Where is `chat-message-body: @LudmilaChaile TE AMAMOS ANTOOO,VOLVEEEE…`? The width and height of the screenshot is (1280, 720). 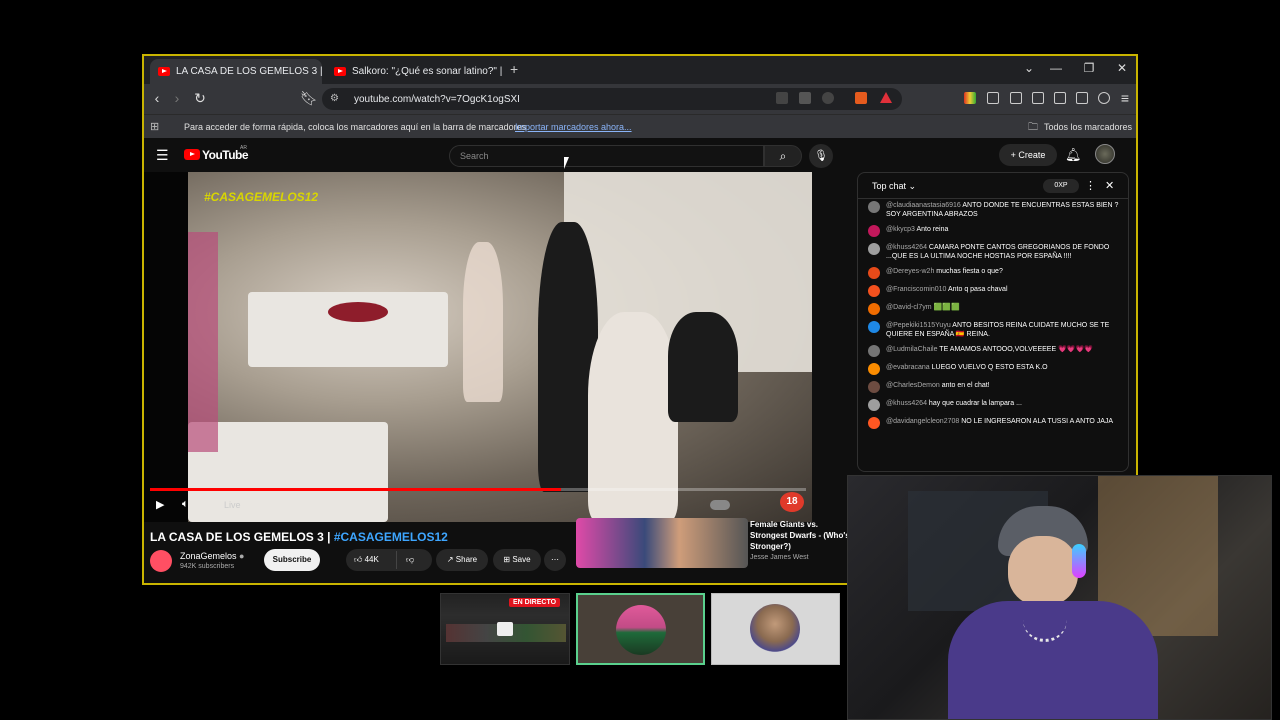 chat-message-body: @LudmilaChaile TE AMAMOS ANTOOO,VOLVEEEE… is located at coordinates (989, 351).